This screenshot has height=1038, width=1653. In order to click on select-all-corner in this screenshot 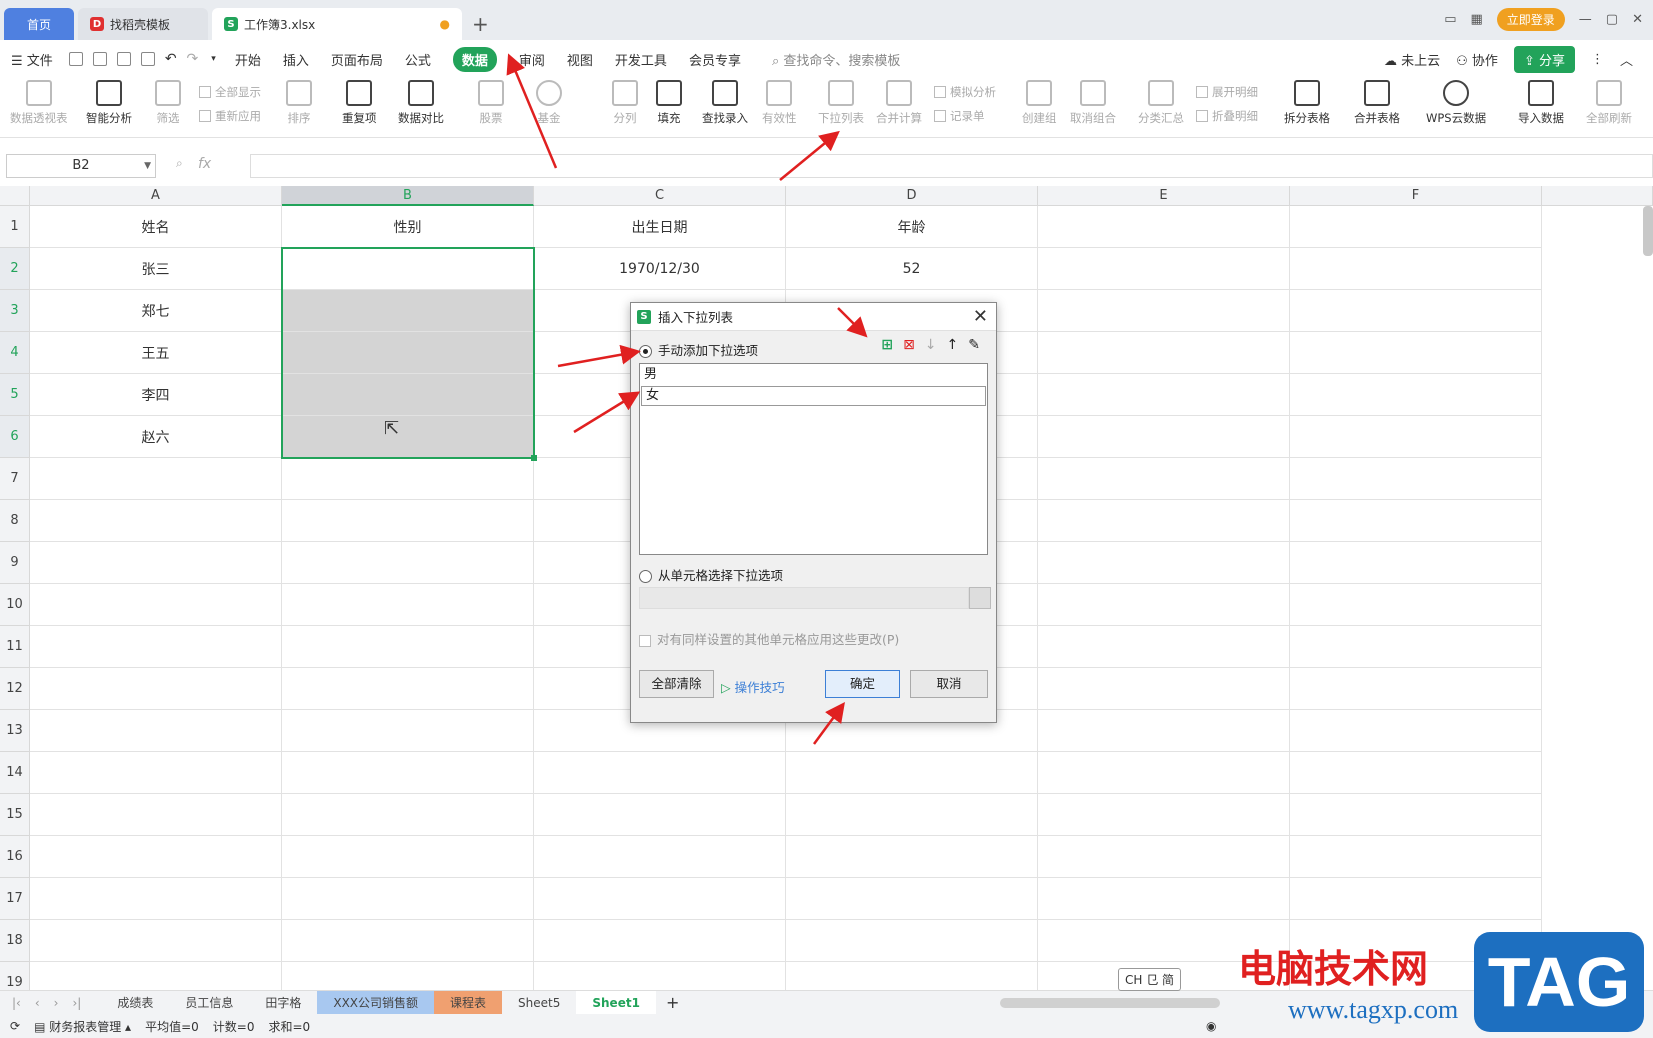, I will do `click(15, 196)`.